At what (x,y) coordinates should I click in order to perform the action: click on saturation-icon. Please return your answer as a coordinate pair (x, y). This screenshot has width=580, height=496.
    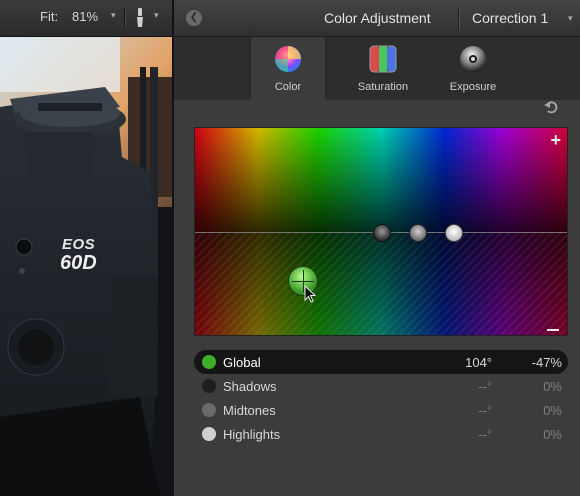
    Looking at the image, I should click on (383, 59).